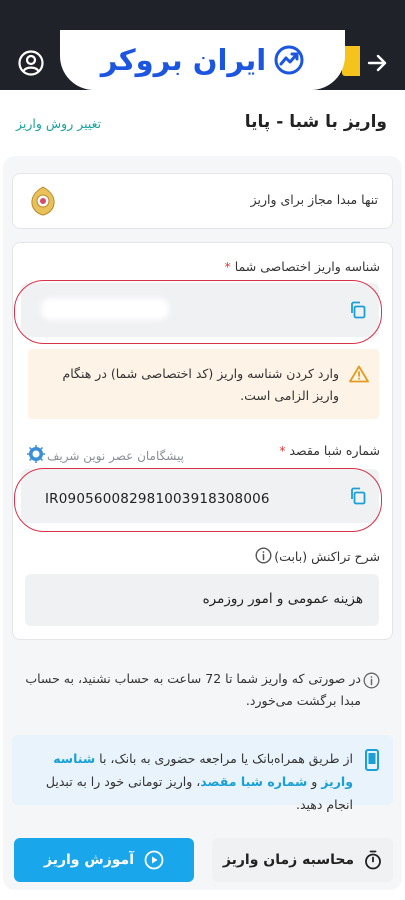 This screenshot has width=405, height=900. Describe the element at coordinates (254, 781) in the screenshot. I see `tip-highlight-iban: شماره شبا مقصد` at that location.